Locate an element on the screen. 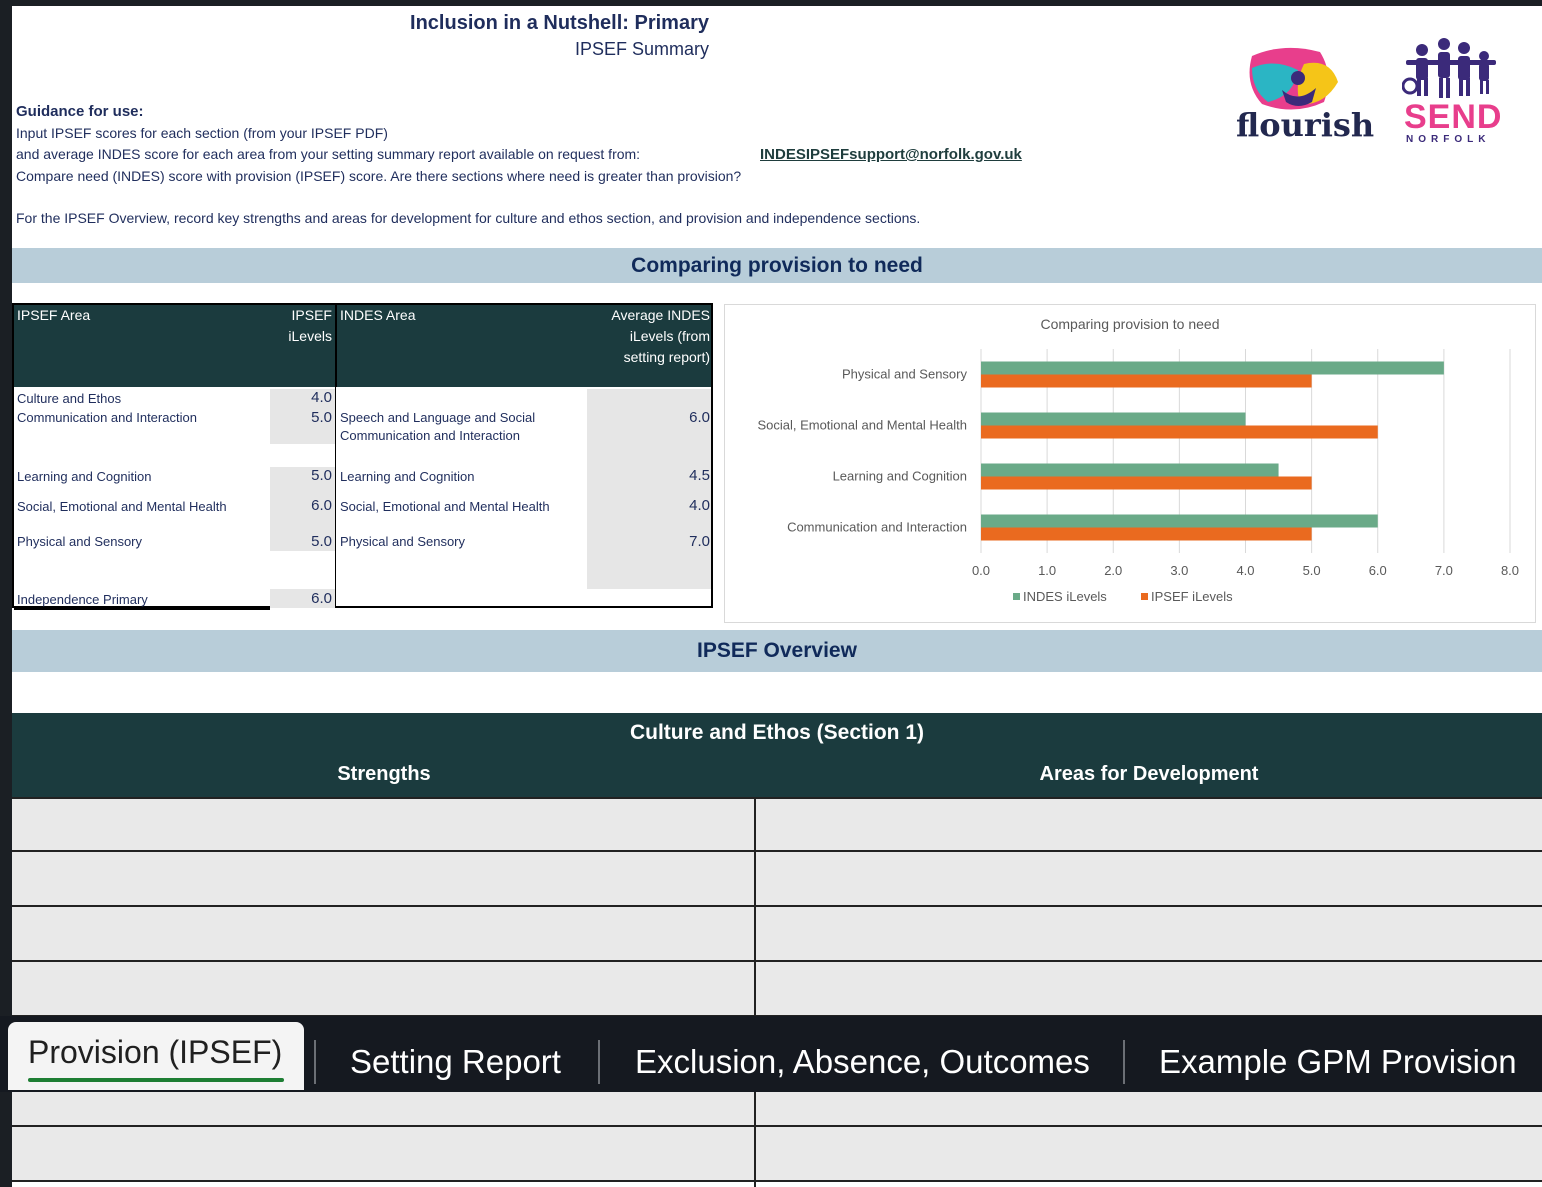  x-tick-label: 4.0 is located at coordinates (1245, 570).